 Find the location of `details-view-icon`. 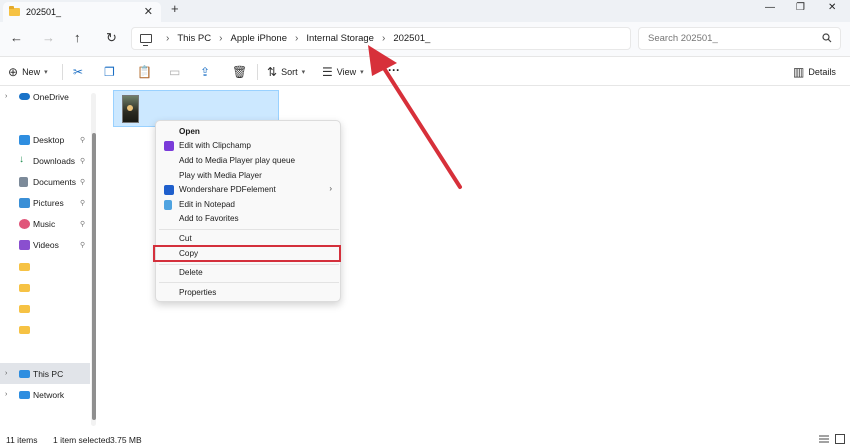

details-view-icon is located at coordinates (824, 439).